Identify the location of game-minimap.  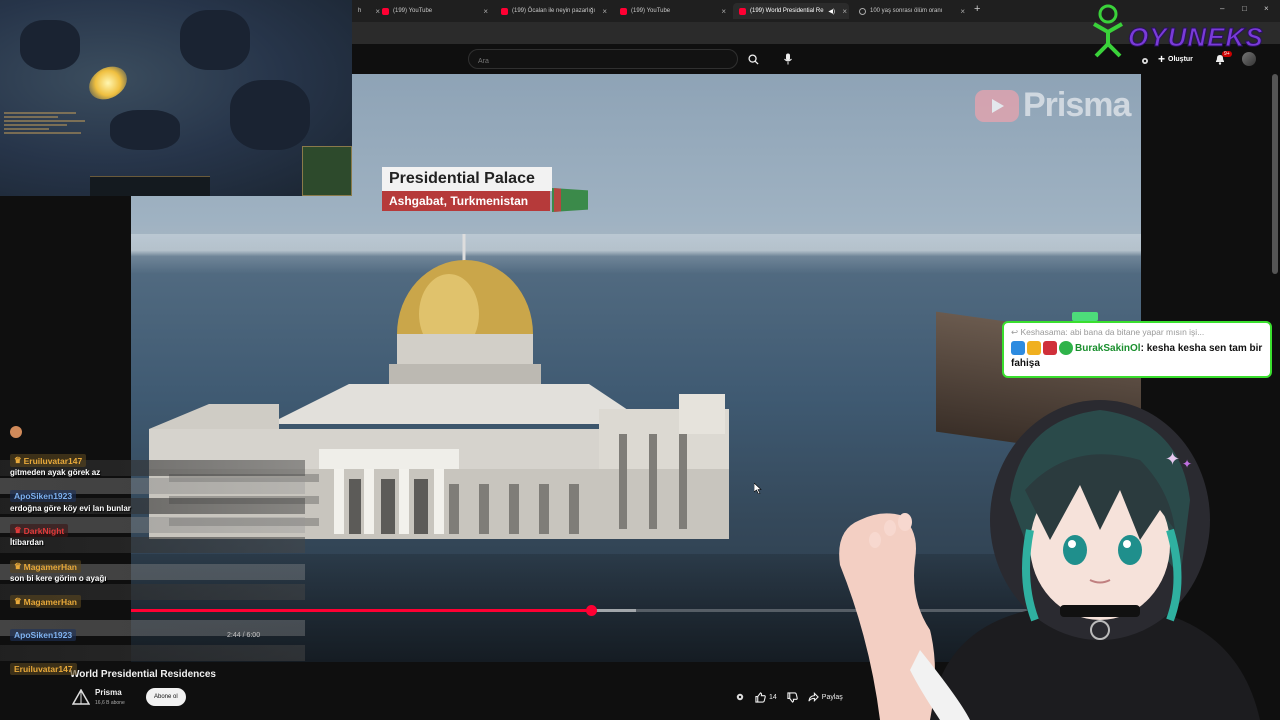
(327, 171).